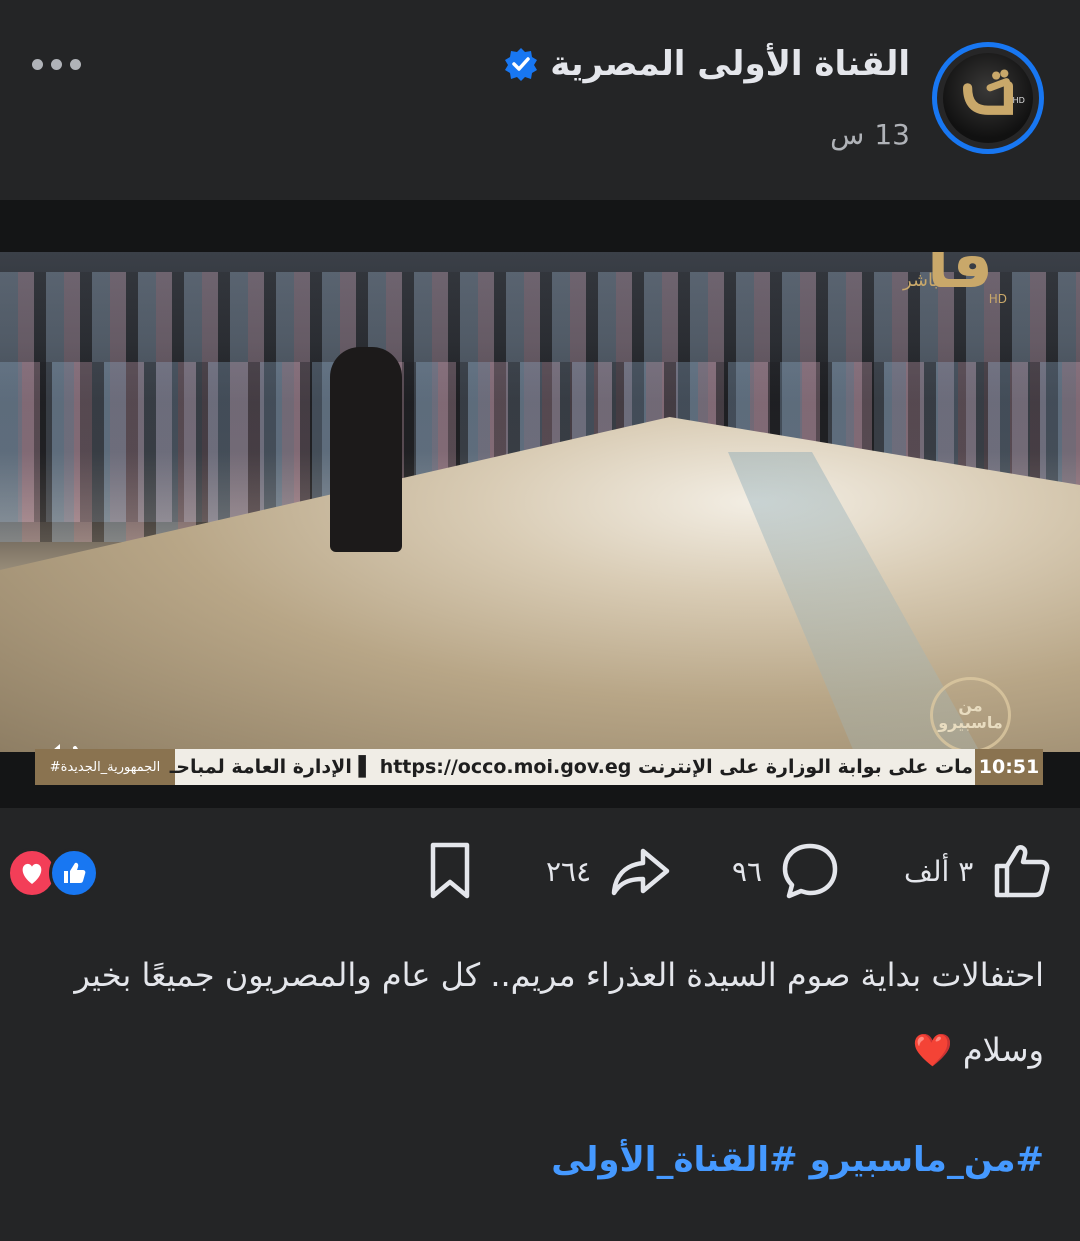  I want to click on page-name-row: القناة الأولى المصرية, so click(707, 64).